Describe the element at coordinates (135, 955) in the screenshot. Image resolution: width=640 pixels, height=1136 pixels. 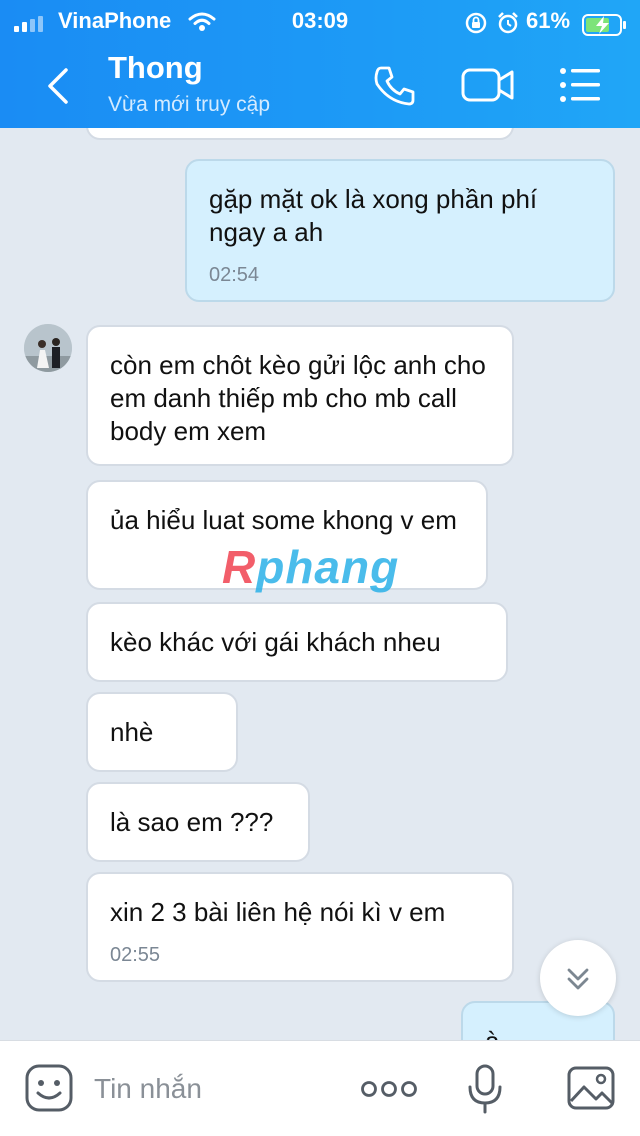
I see `message-time: 02:55` at that location.